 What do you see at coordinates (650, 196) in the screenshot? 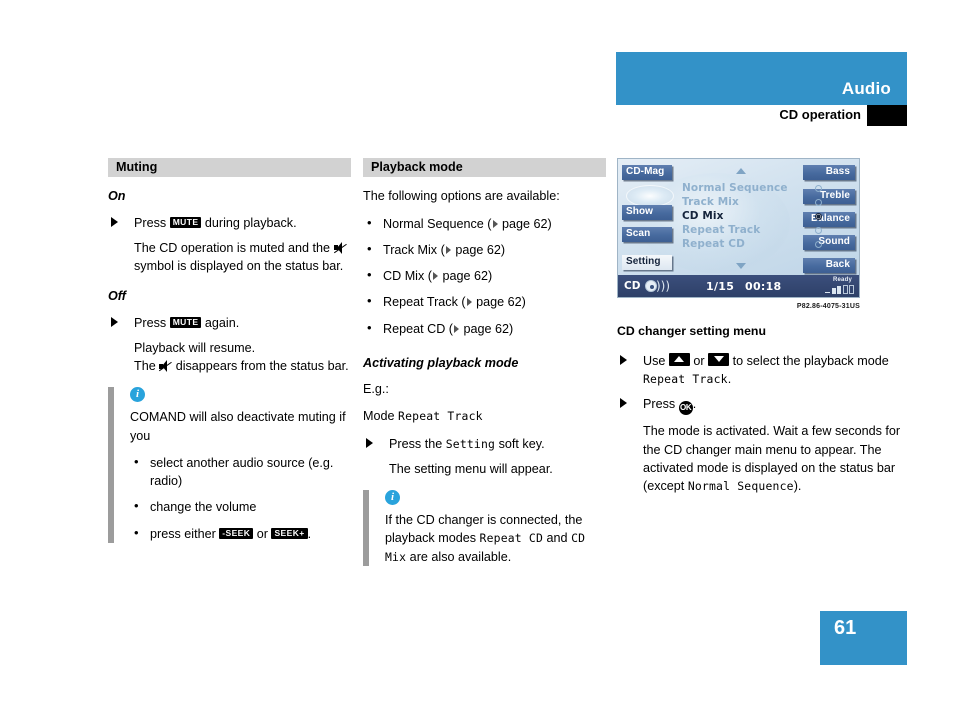
I see `cd-disc-art` at bounding box center [650, 196].